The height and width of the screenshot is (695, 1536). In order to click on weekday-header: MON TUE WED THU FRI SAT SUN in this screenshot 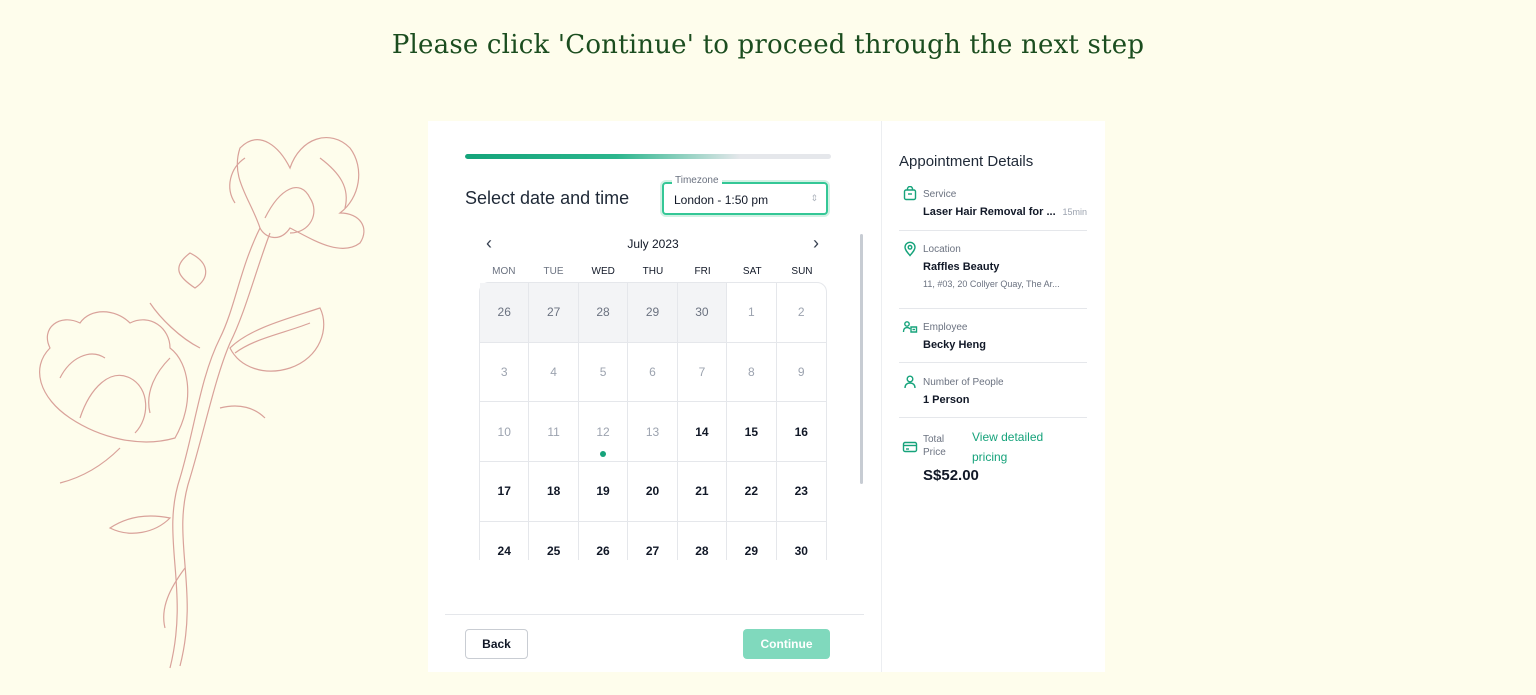, I will do `click(653, 271)`.